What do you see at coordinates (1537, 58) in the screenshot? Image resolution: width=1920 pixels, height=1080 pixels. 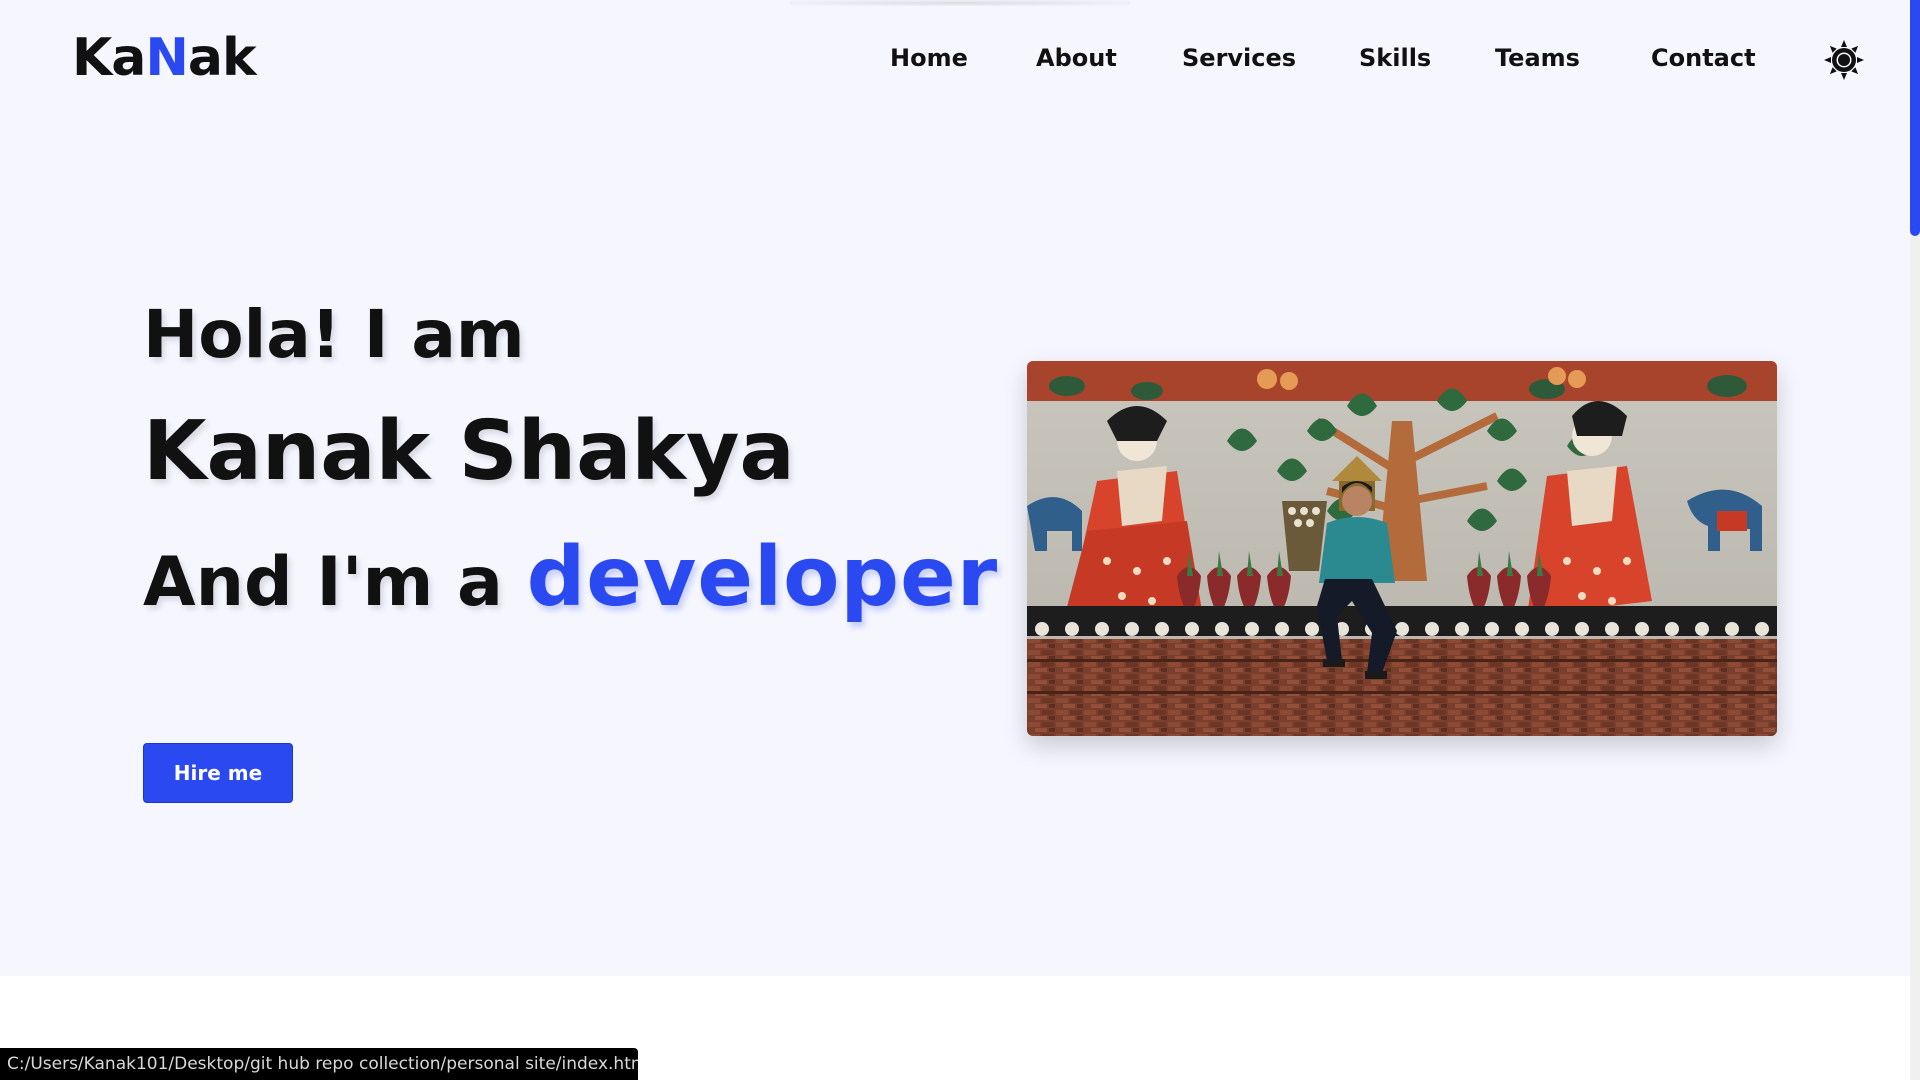 I see `nav-teams: Teams` at bounding box center [1537, 58].